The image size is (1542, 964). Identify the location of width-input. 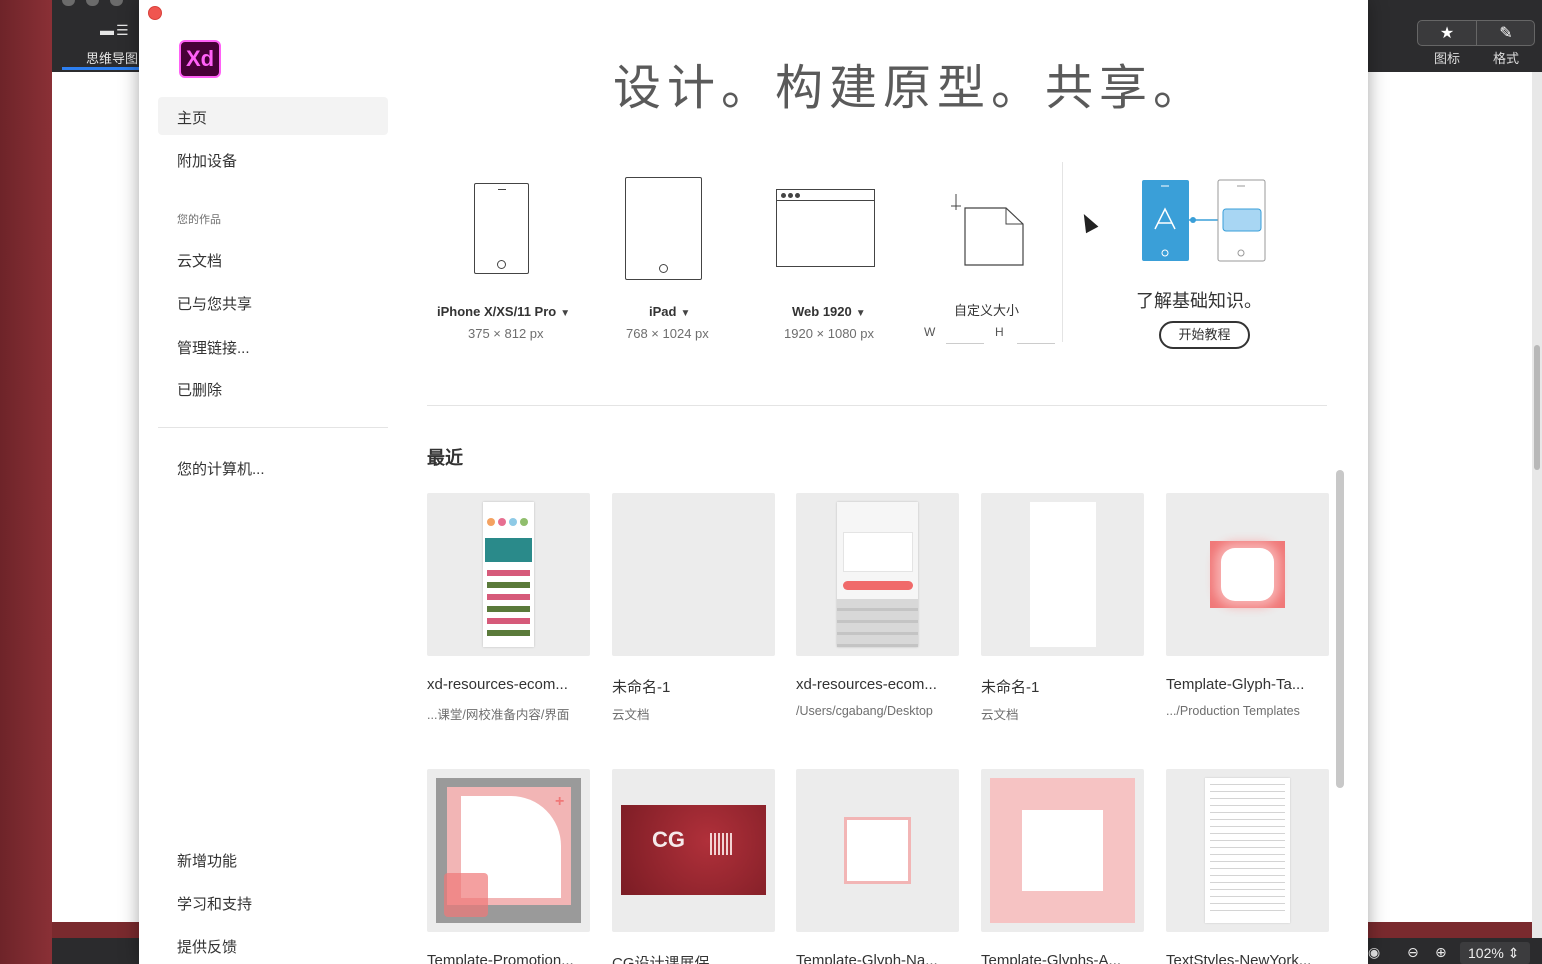
(965, 343).